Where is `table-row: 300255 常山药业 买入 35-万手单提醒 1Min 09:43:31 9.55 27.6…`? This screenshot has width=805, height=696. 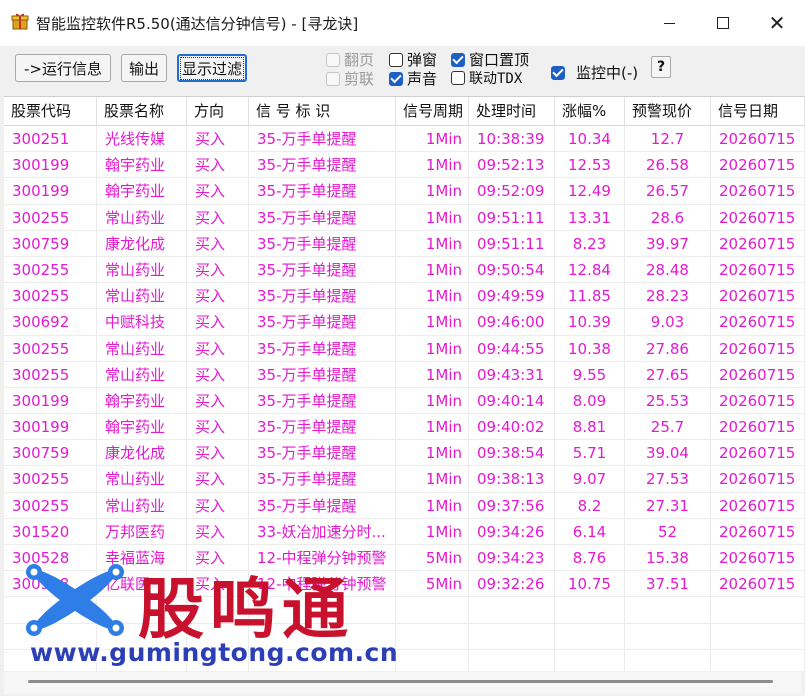
table-row: 300255 常山药业 买入 35-万手单提醒 1Min 09:43:31 9.55 27.6… is located at coordinates (404, 374).